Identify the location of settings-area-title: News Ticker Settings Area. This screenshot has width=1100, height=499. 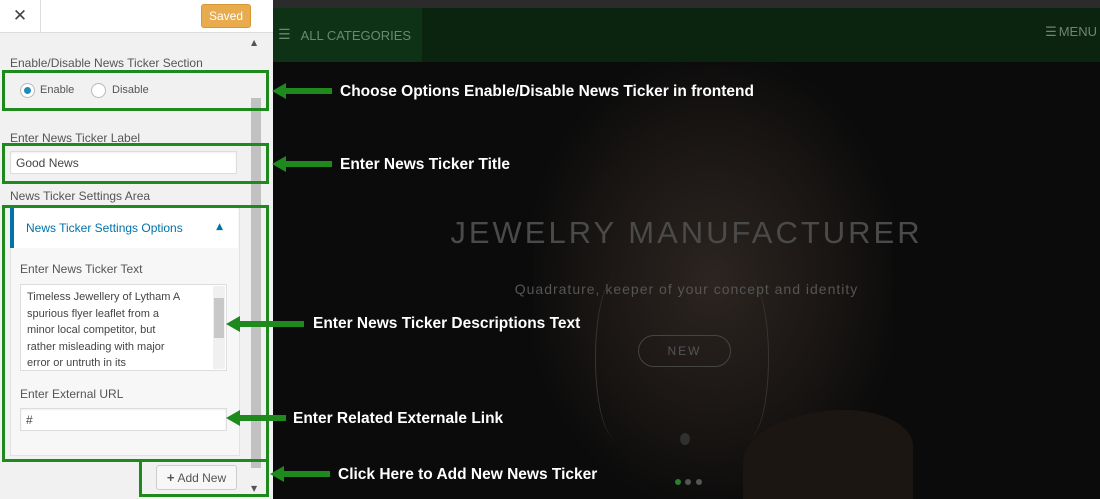
(80, 196).